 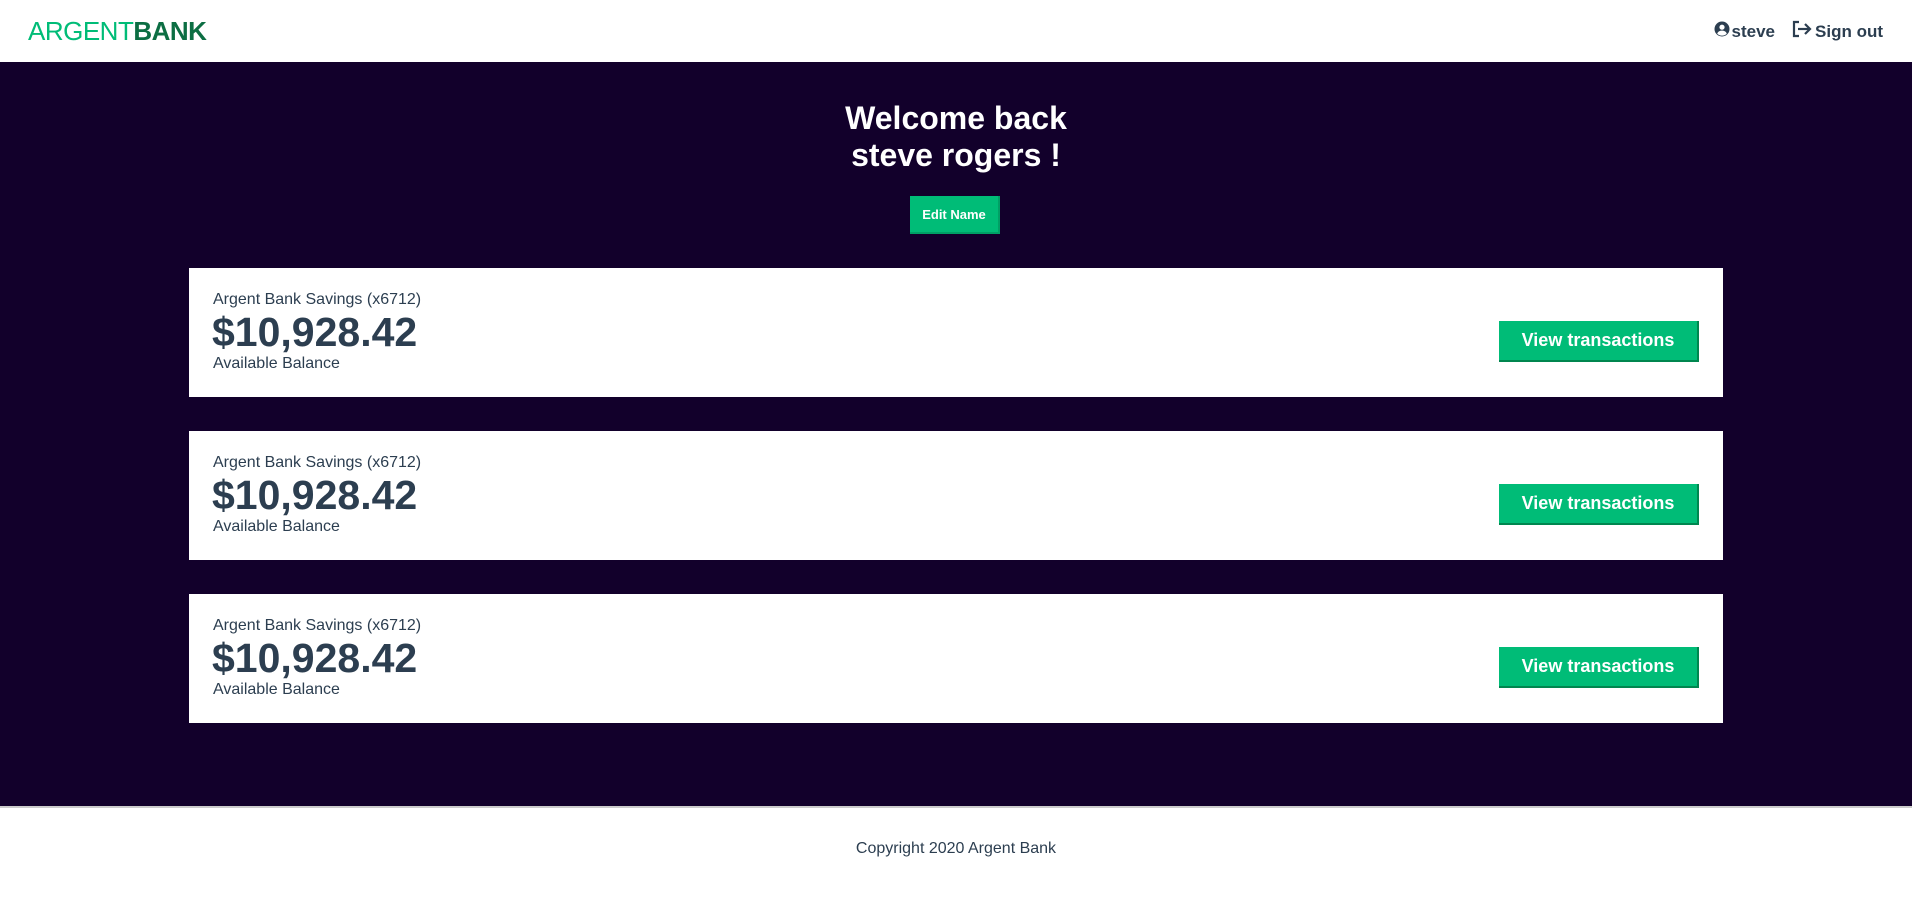 I want to click on welcome-heading: Welcome back steve rogers !, so click(x=956, y=137).